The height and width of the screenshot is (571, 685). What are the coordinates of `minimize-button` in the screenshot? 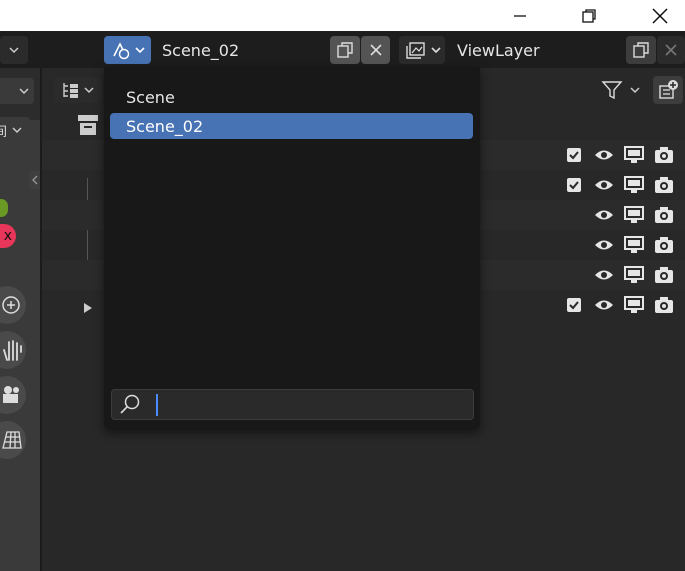 It's located at (520, 15).